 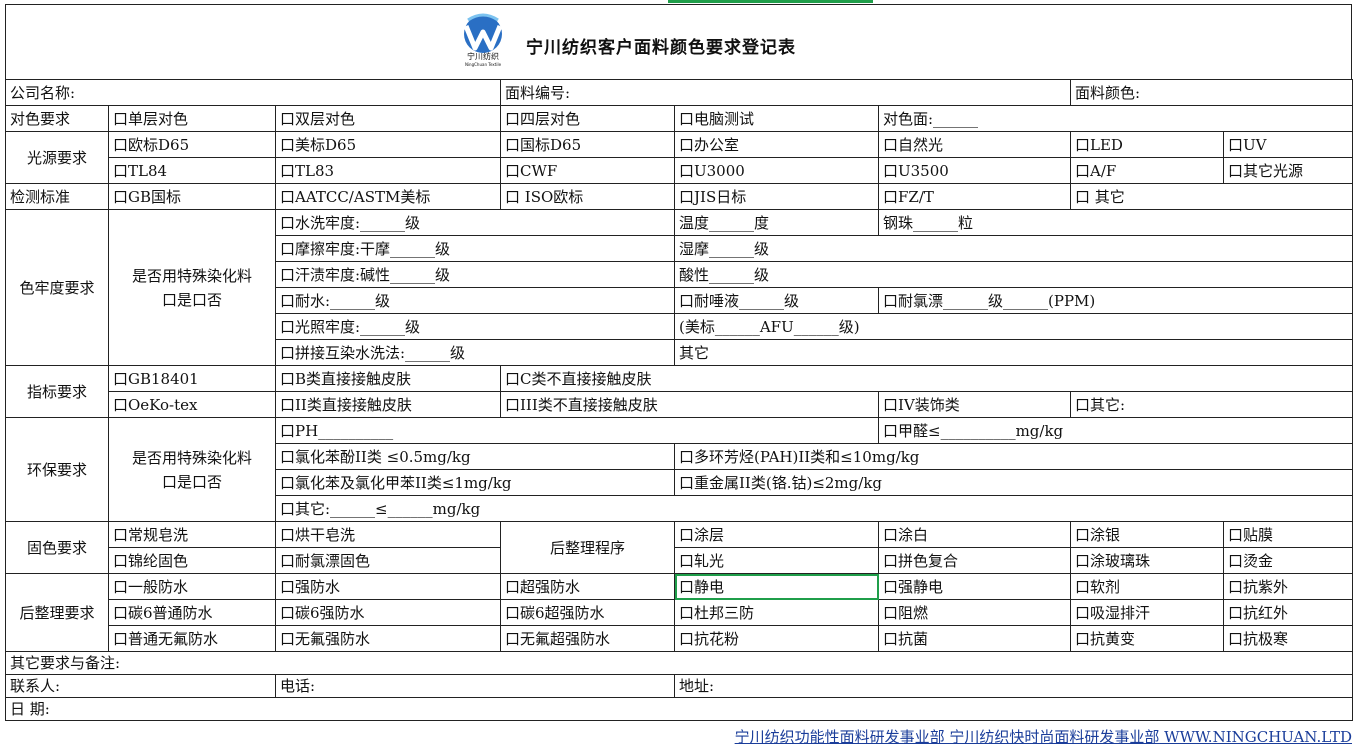 I want to click on checkbox-option: 口涂层, so click(x=776, y=534).